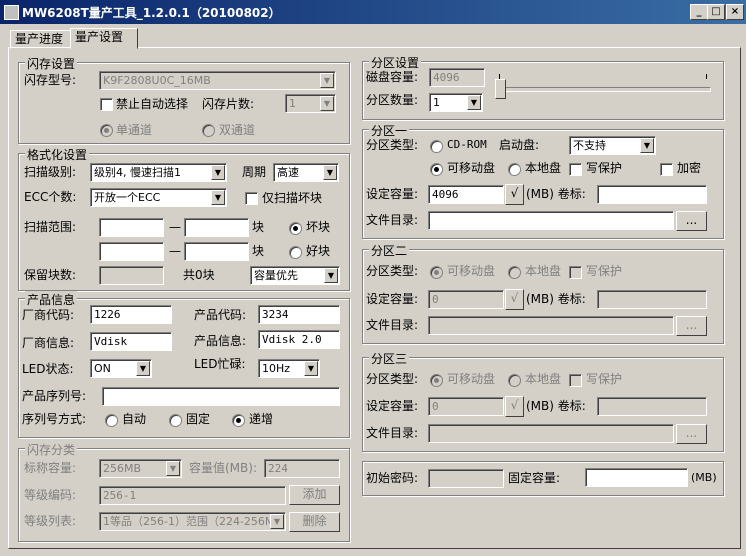 The width and height of the screenshot is (746, 556). I want to click on grade-list-select: 1等品（256-1）范围（224-256M ▼, so click(192, 521).